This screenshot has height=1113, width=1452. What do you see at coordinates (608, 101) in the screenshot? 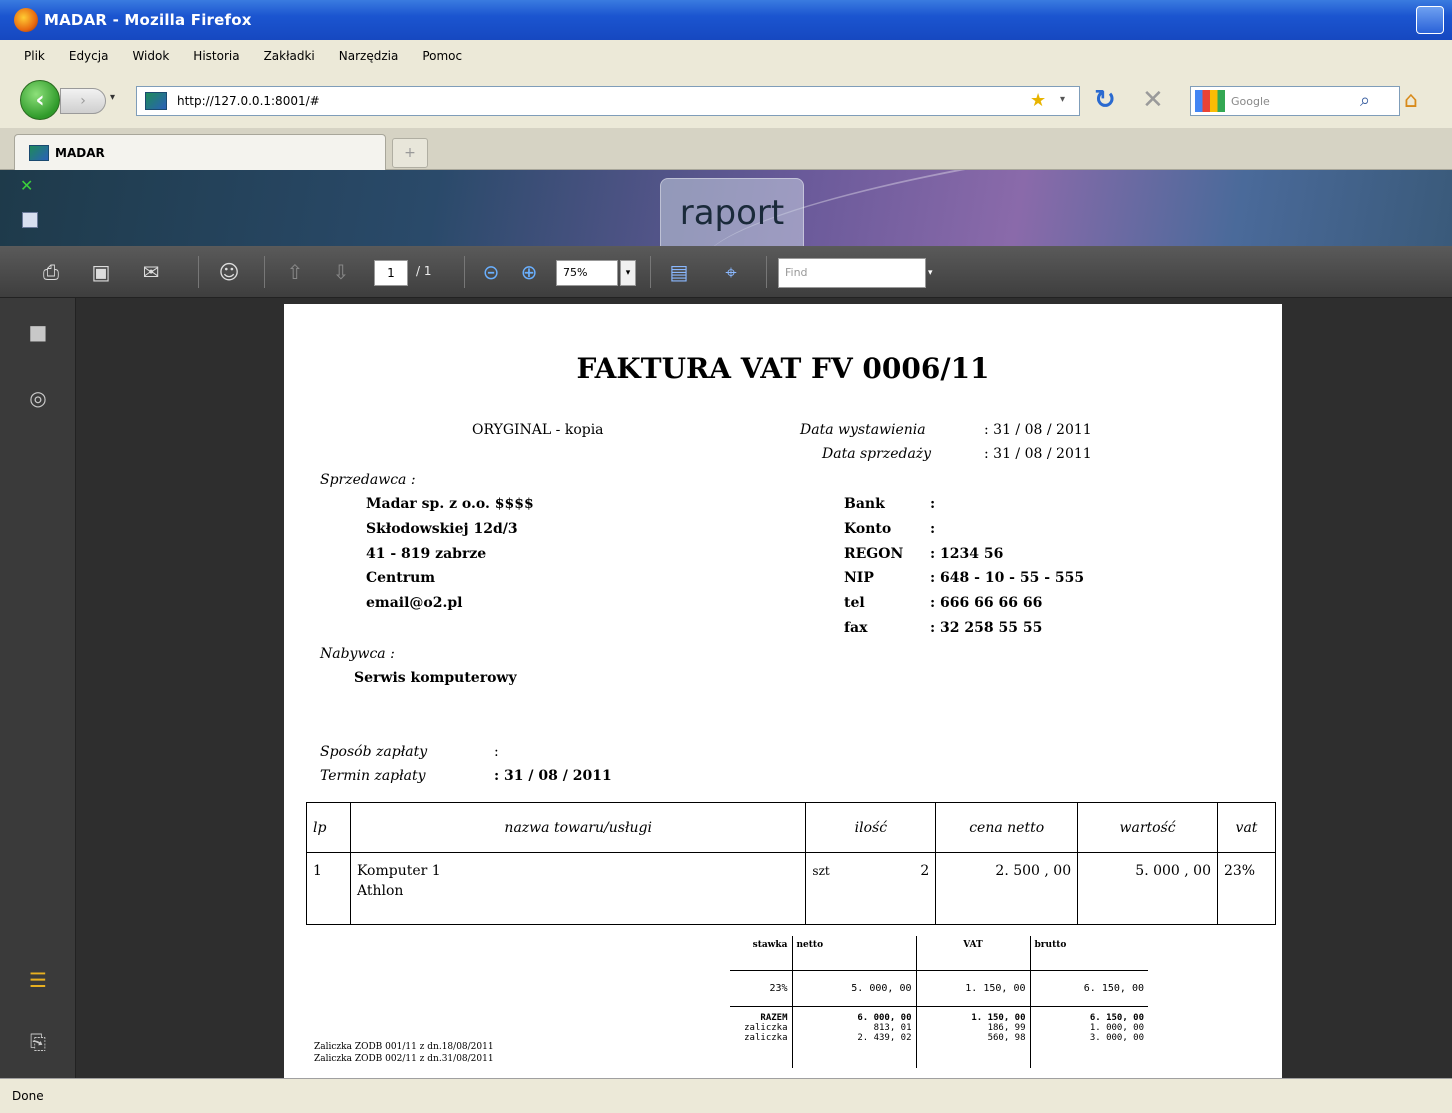
I see `url-bar: http://127.0.0.1:8001/#` at bounding box center [608, 101].